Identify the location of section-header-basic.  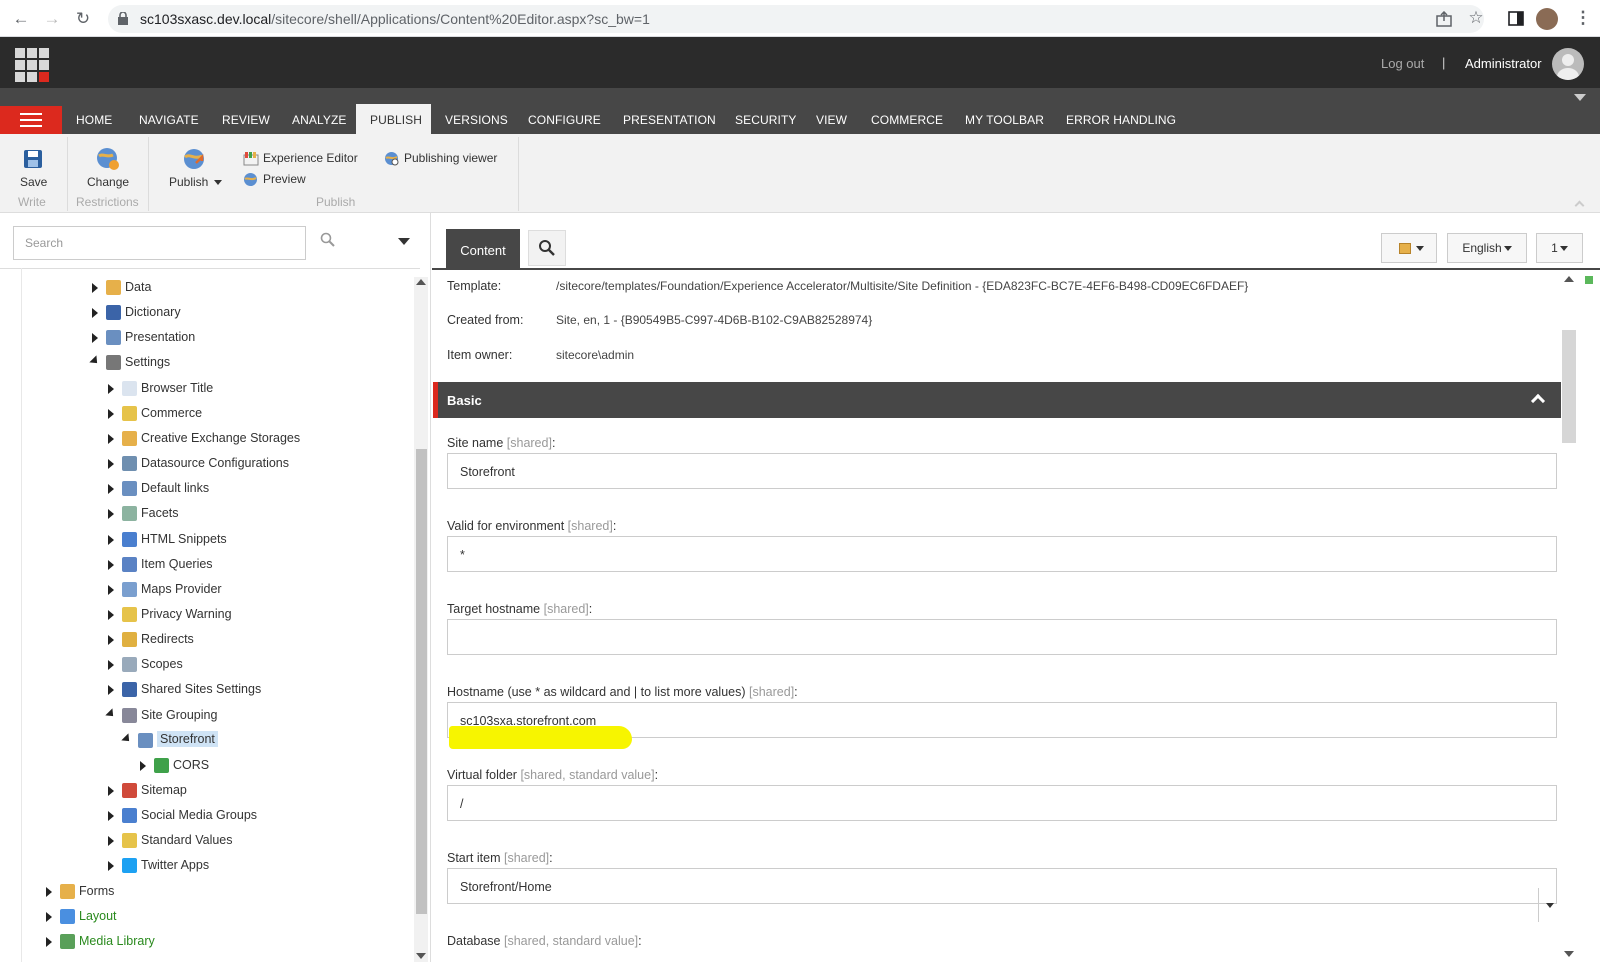
(997, 400).